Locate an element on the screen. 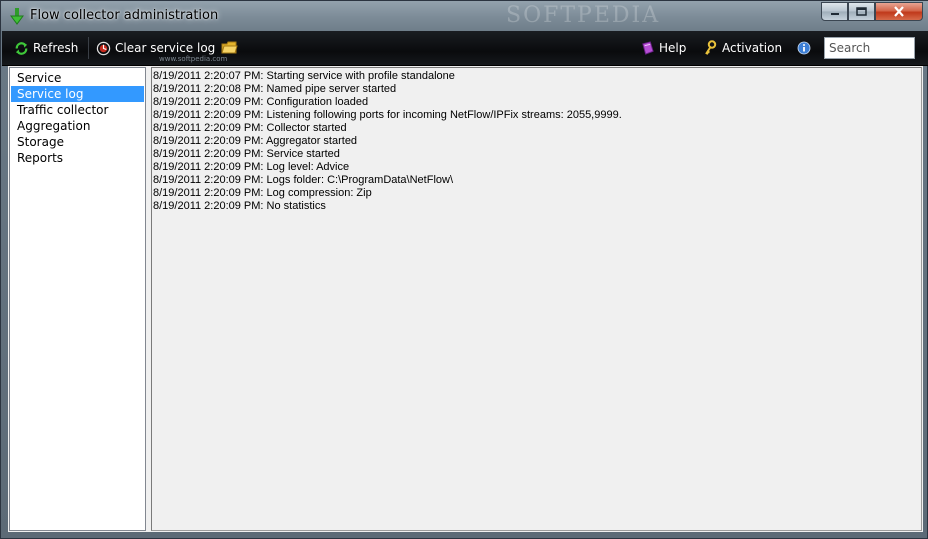 This screenshot has width=928, height=539. maximize-icon is located at coordinates (861, 11).